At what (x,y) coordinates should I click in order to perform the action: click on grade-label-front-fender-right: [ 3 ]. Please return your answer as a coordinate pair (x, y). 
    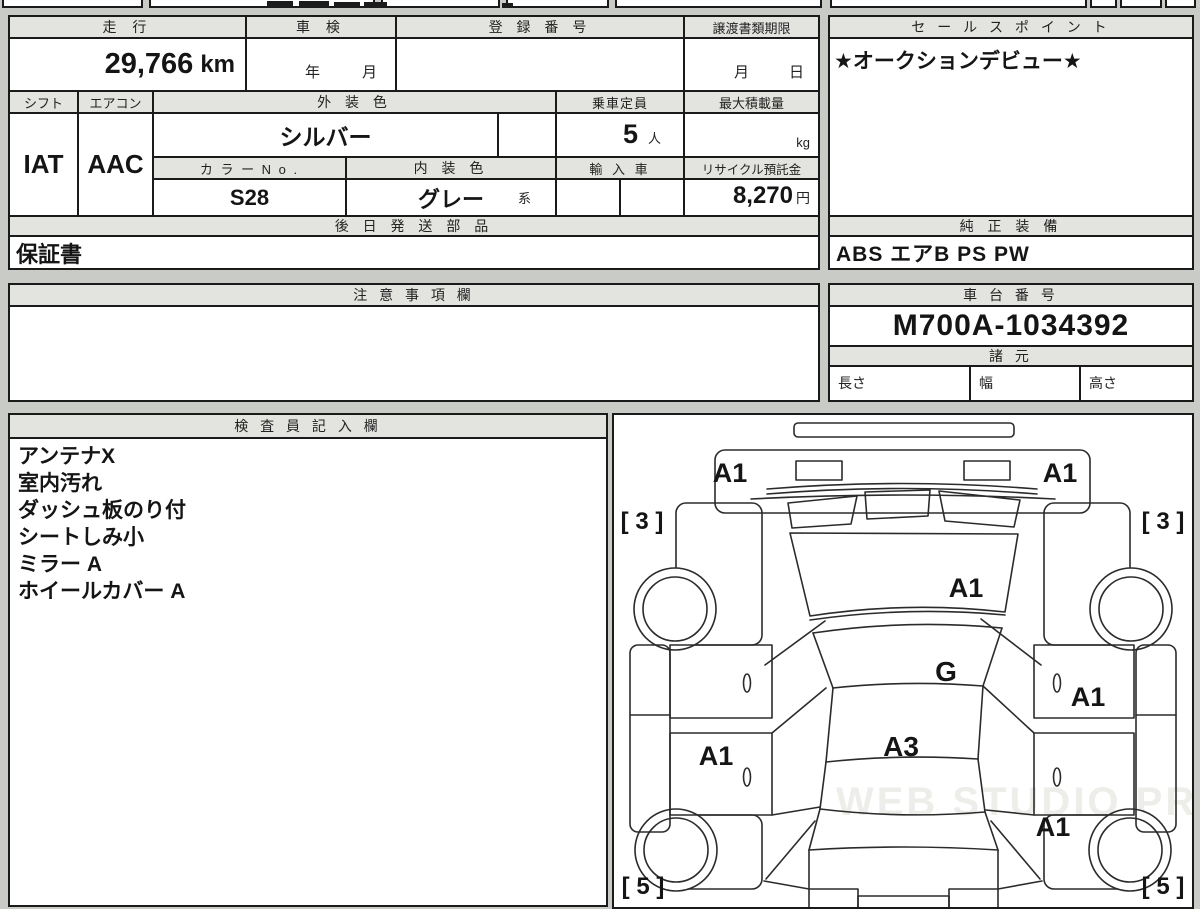
    Looking at the image, I should click on (1163, 521).